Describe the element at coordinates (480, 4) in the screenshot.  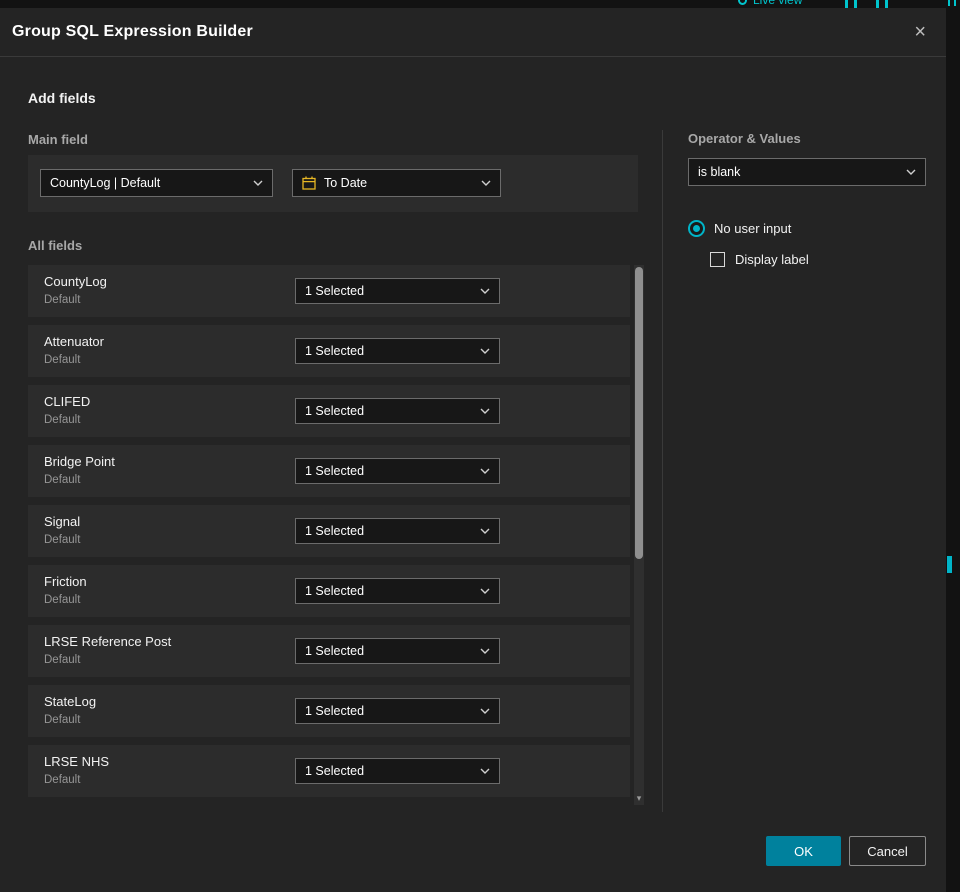
I see `app-top-strip: Live view` at that location.